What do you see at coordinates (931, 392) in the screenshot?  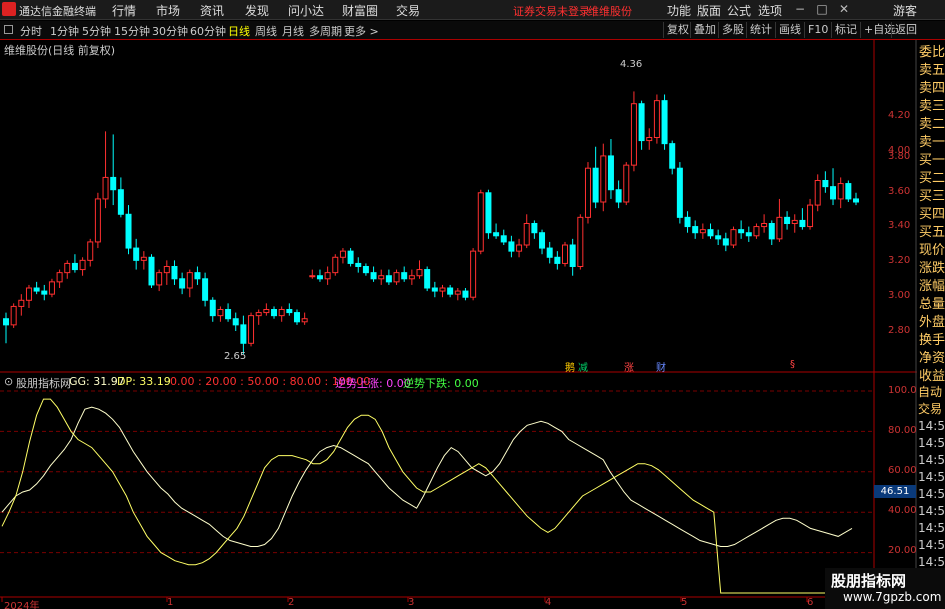 I see `trade-mode-label: 自动` at bounding box center [931, 392].